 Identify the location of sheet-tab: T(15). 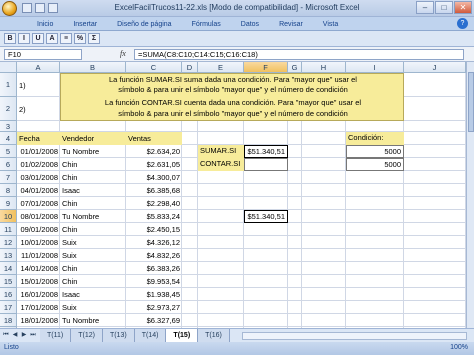
(182, 335).